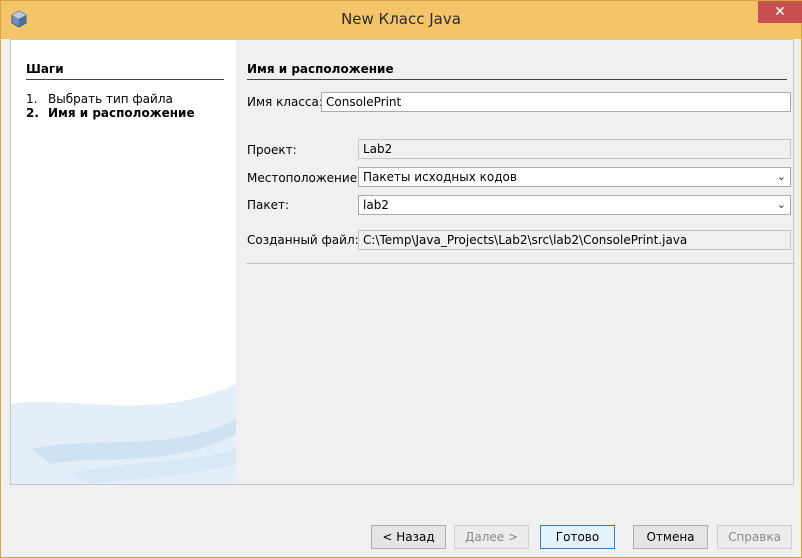 This screenshot has width=802, height=558. I want to click on location-value: Пакеты исходных кодов, so click(440, 177).